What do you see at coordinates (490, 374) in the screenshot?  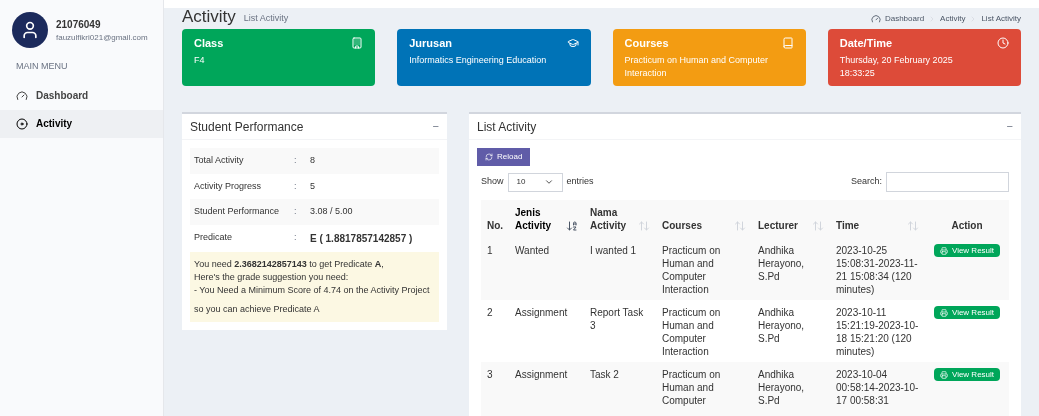 I see `table-cell: 3` at bounding box center [490, 374].